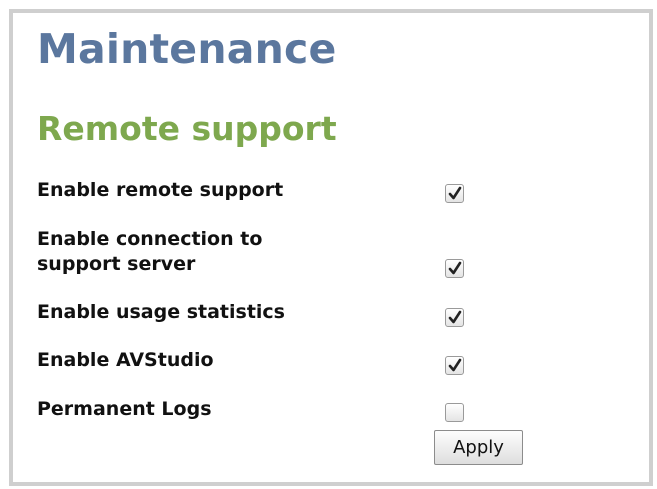 The height and width of the screenshot is (489, 657). I want to click on checkbox-enable-connection-to-support-server, so click(454, 268).